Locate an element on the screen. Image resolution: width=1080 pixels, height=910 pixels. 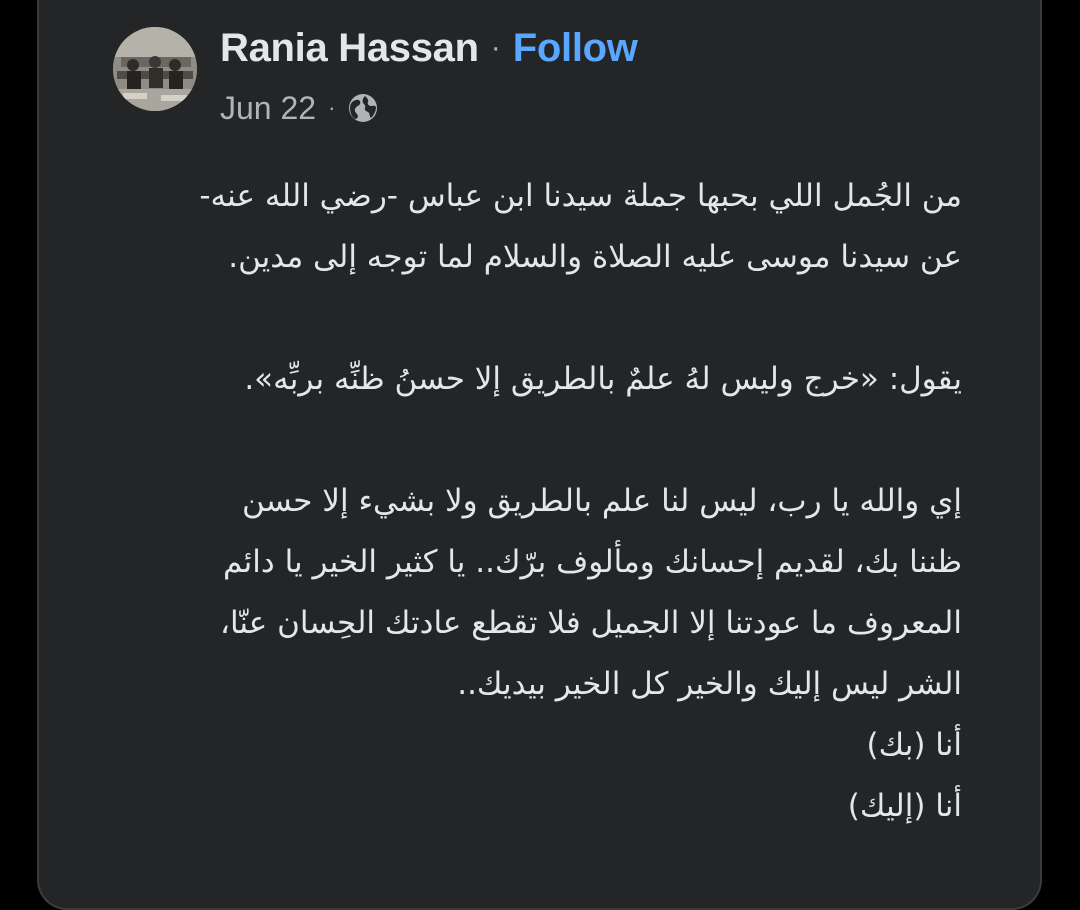
follow-button: Follow is located at coordinates (575, 48).